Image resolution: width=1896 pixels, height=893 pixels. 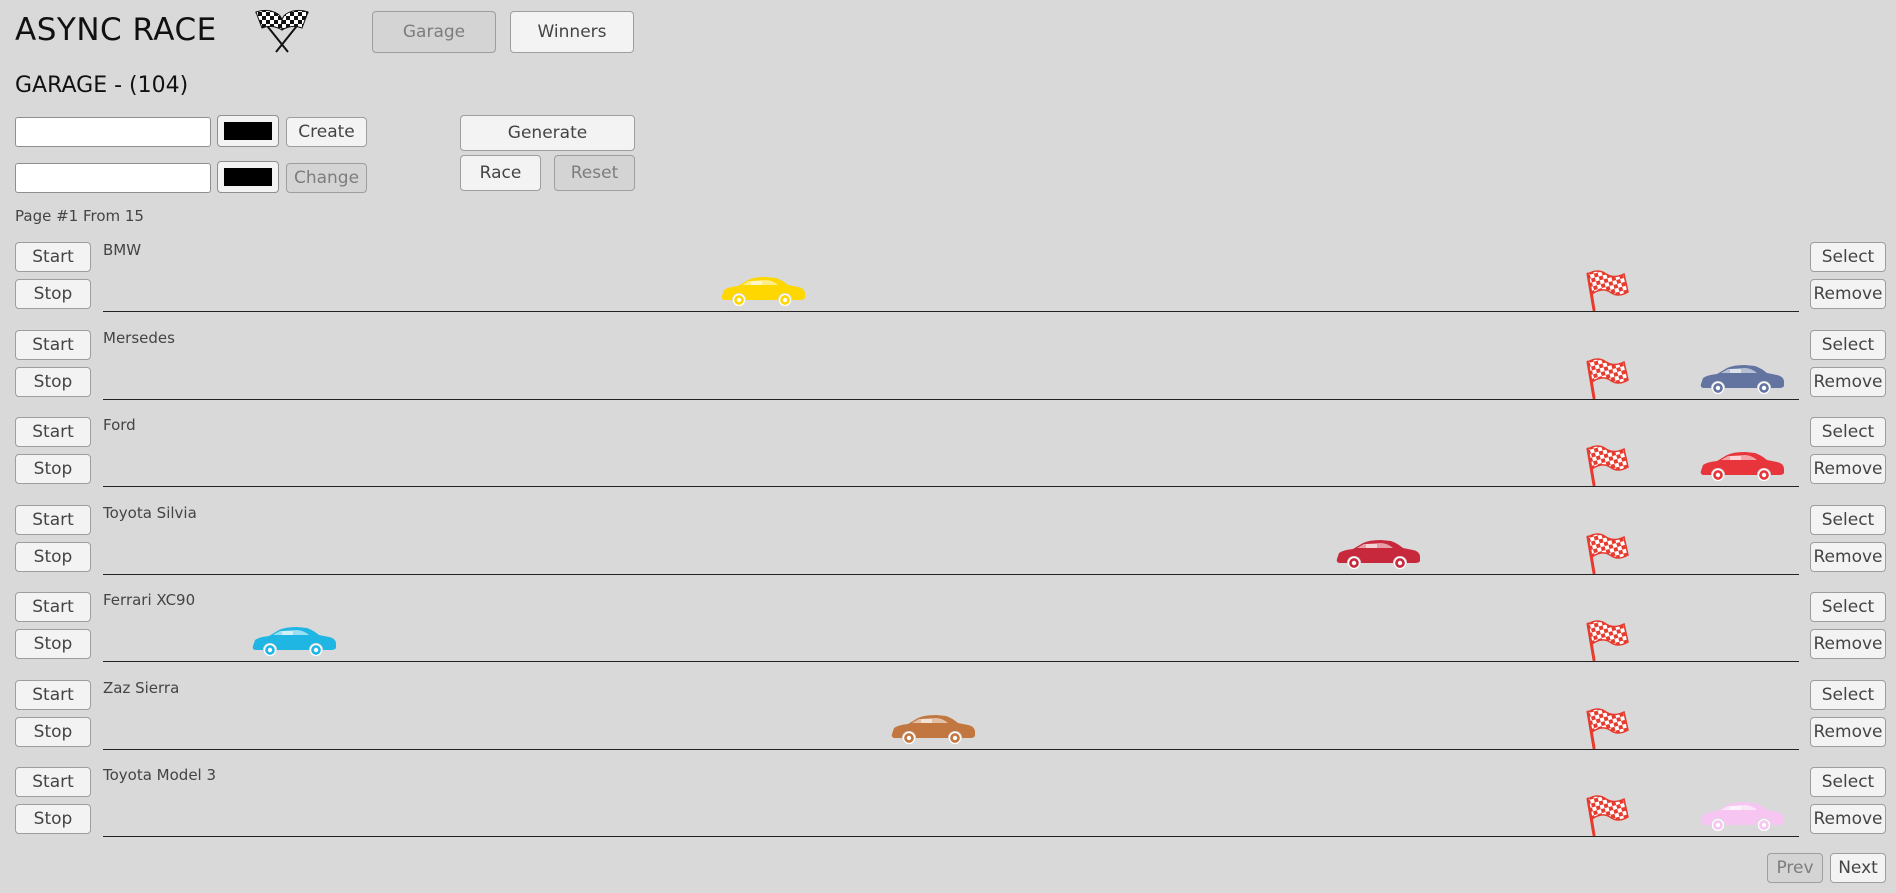 I want to click on create-color-swatch, so click(x=248, y=131).